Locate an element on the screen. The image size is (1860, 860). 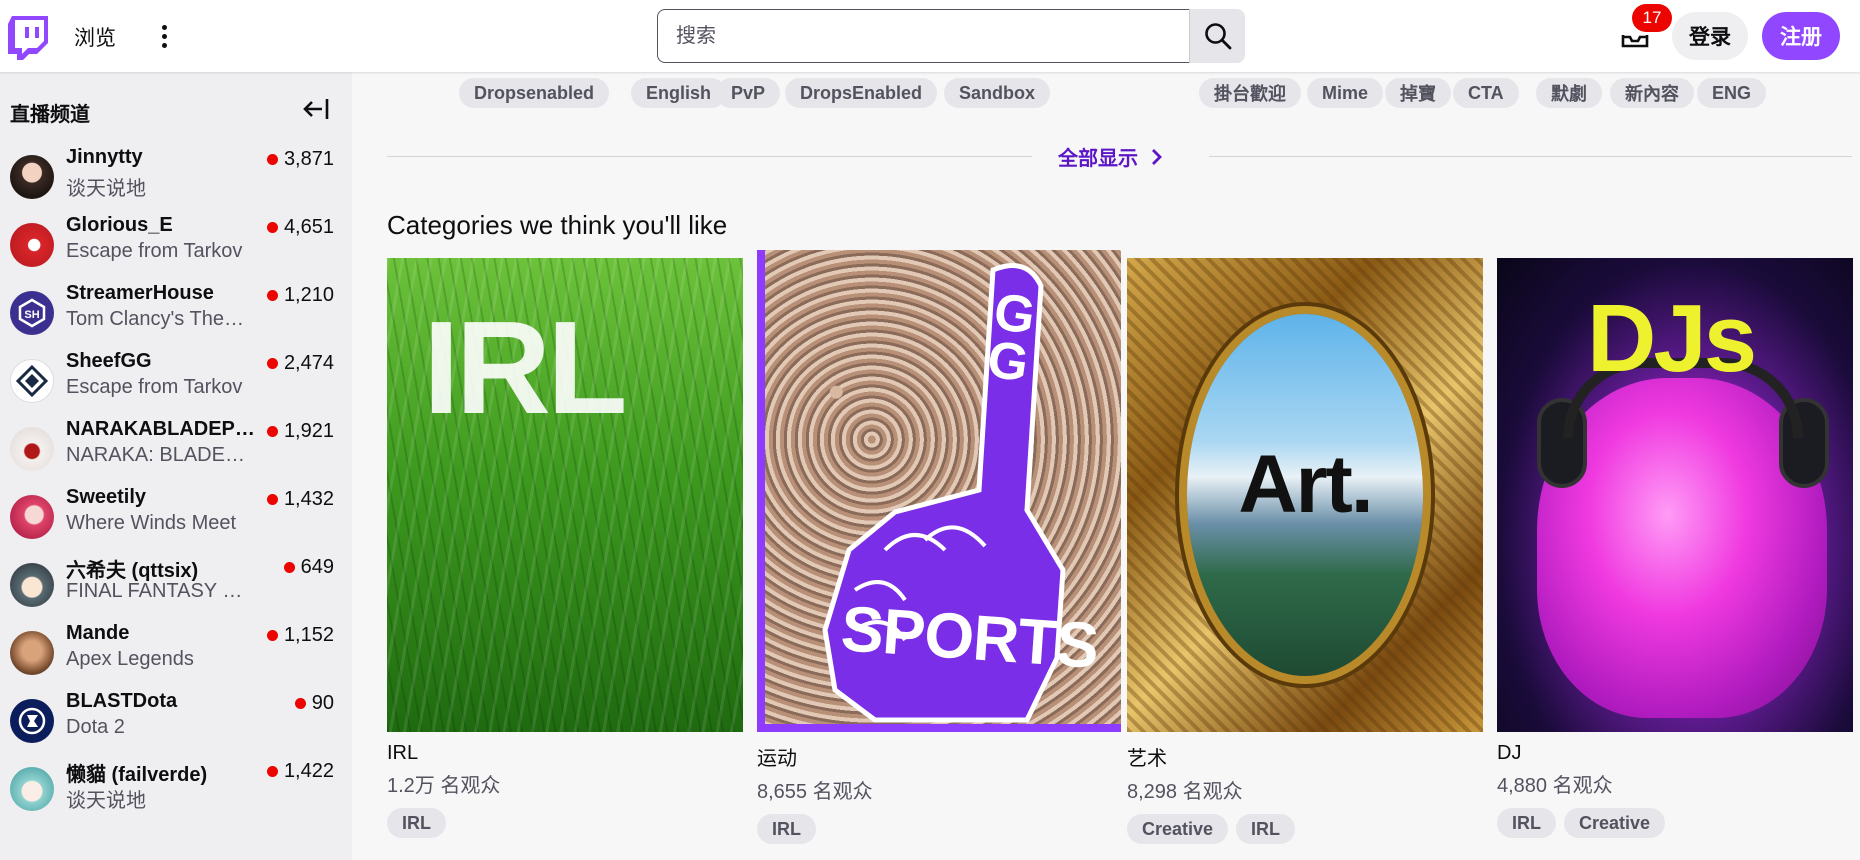
tag-pill: DropsEnabled is located at coordinates (861, 93).